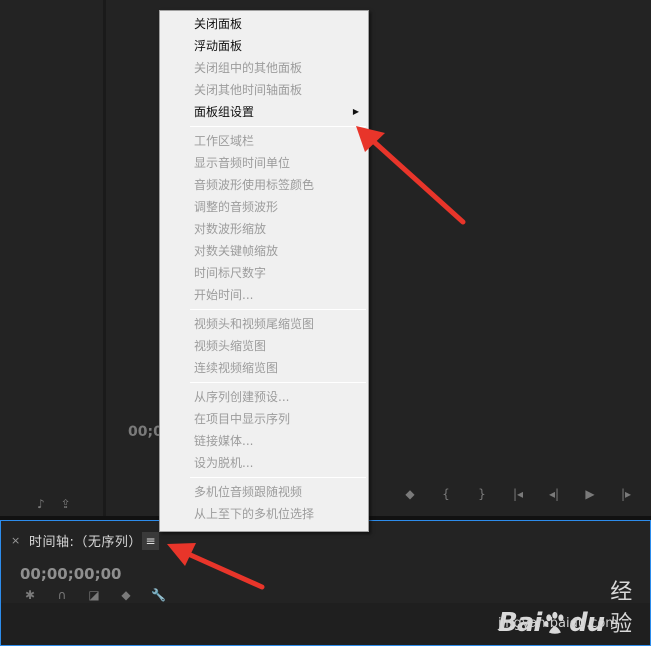 This screenshot has width=651, height=646. Describe the element at coordinates (216, 566) in the screenshot. I see `arrow-to-panel-menu-icon` at that location.